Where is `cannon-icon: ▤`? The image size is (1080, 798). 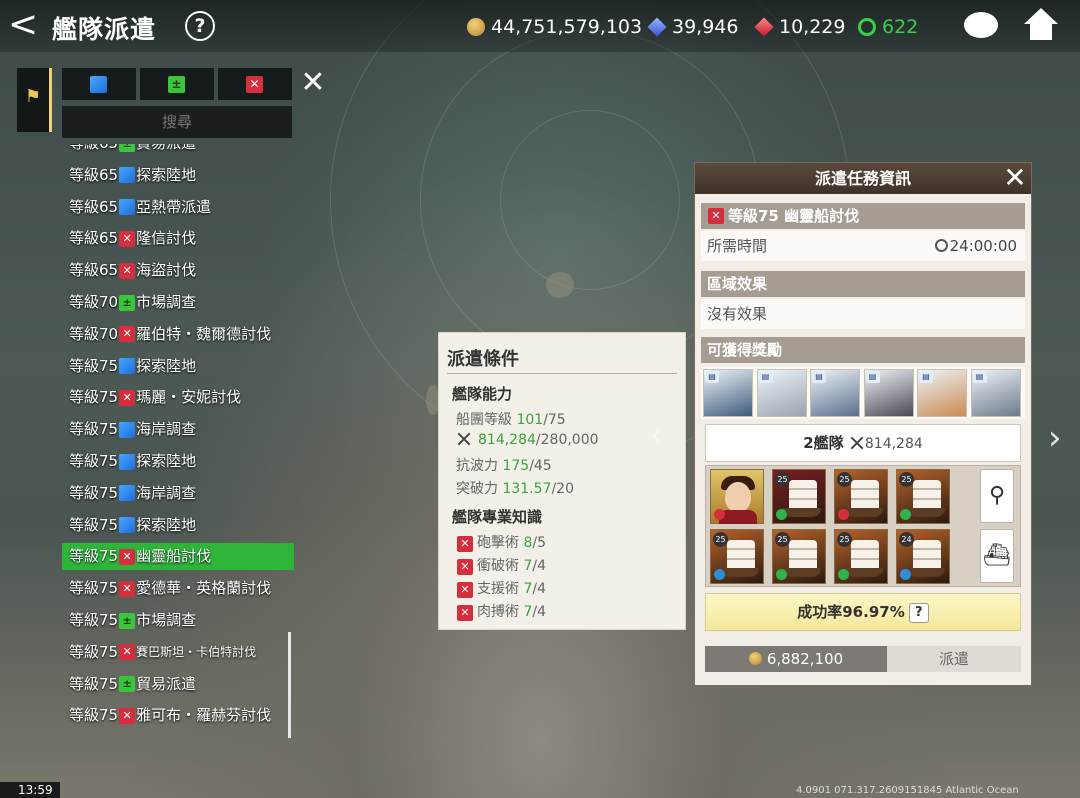
cannon-icon: ▤ is located at coordinates (888, 393).